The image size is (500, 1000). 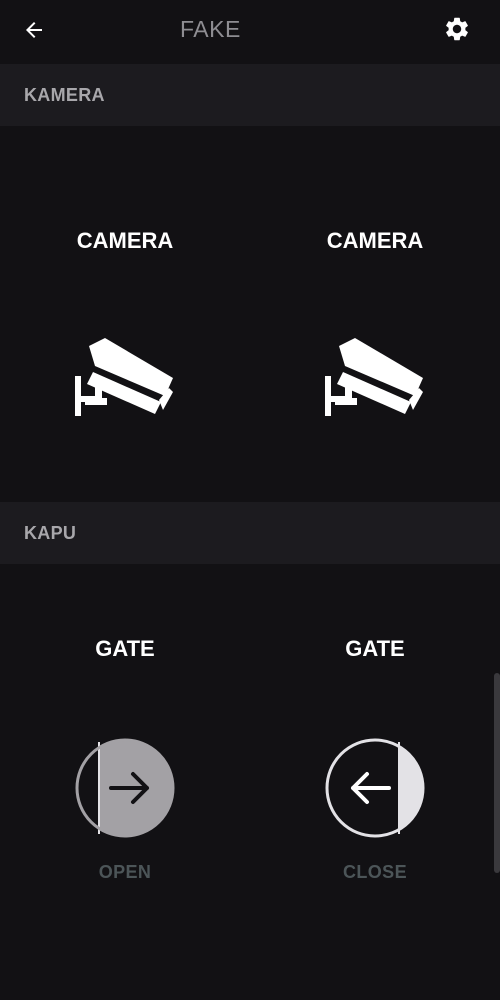 I want to click on gate-status-label: CLOSE, so click(x=374, y=872).